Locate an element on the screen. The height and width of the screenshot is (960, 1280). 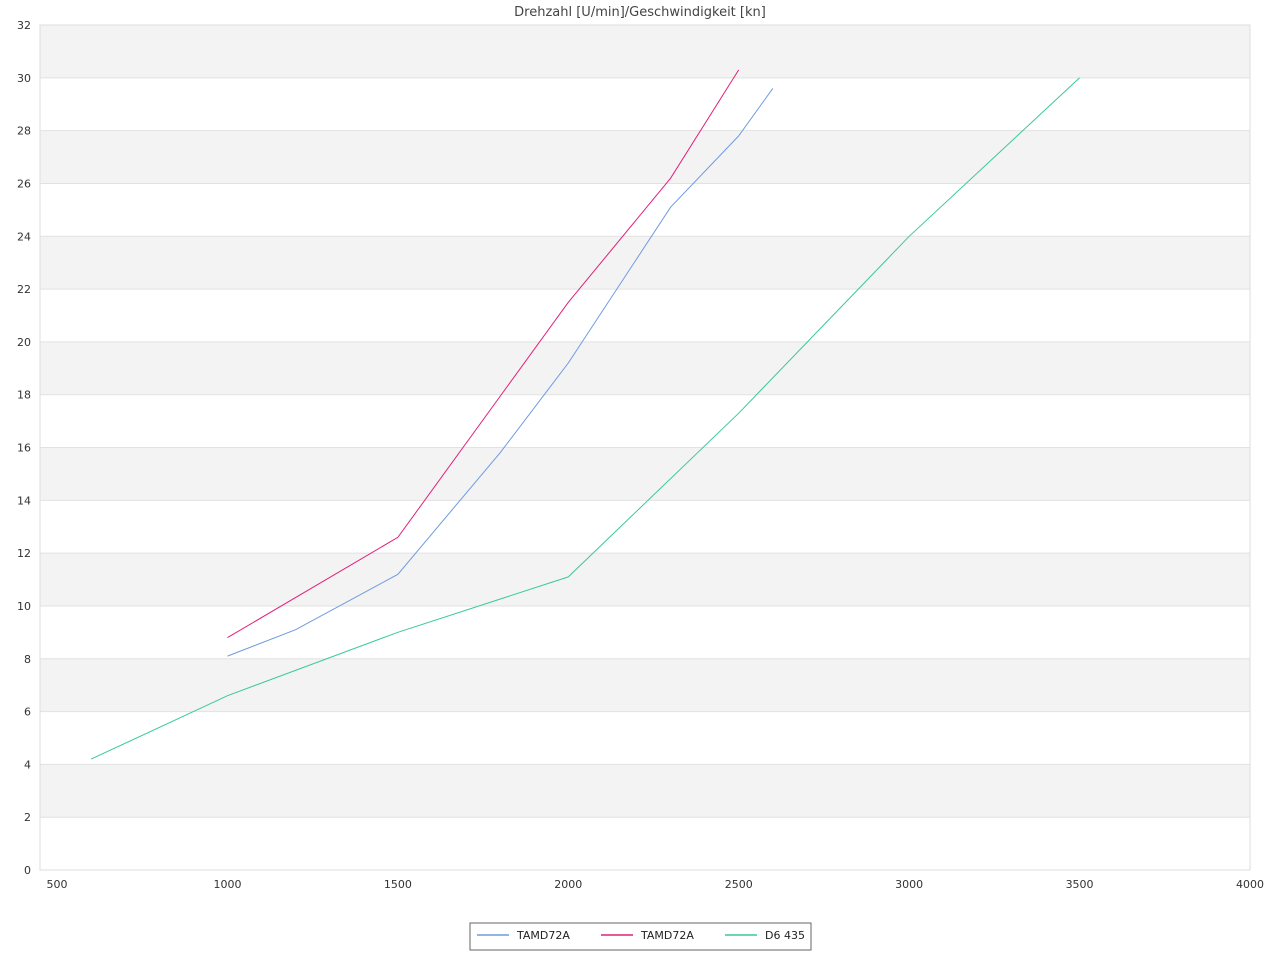
y-tick-label: 2 is located at coordinates (27, 817).